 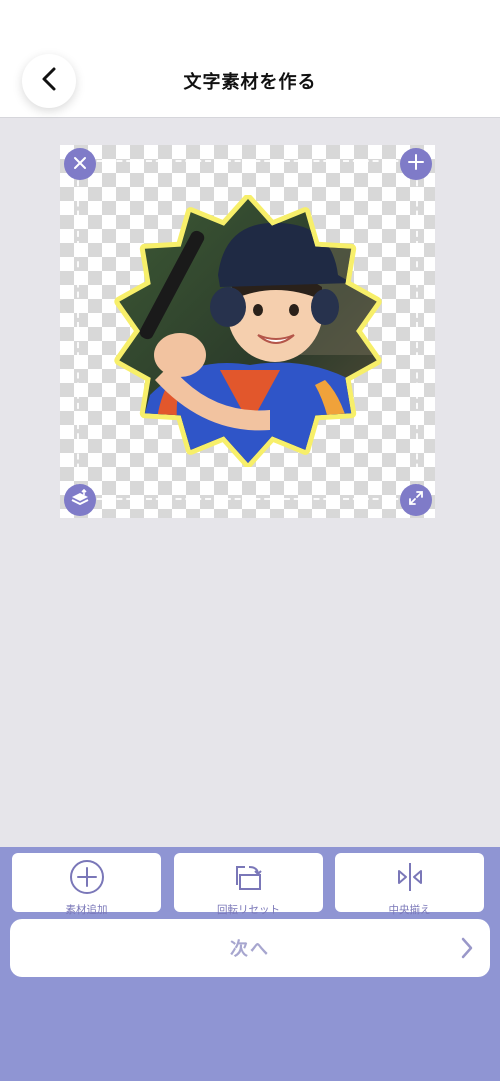 I want to click on delete-handle, so click(x=80, y=164).